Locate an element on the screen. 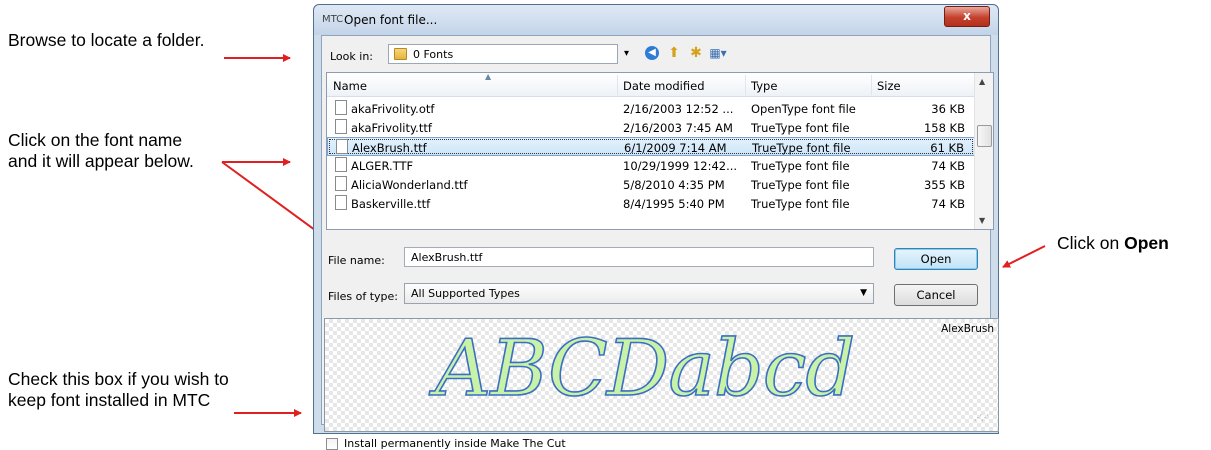  folder-icon is located at coordinates (400, 54).